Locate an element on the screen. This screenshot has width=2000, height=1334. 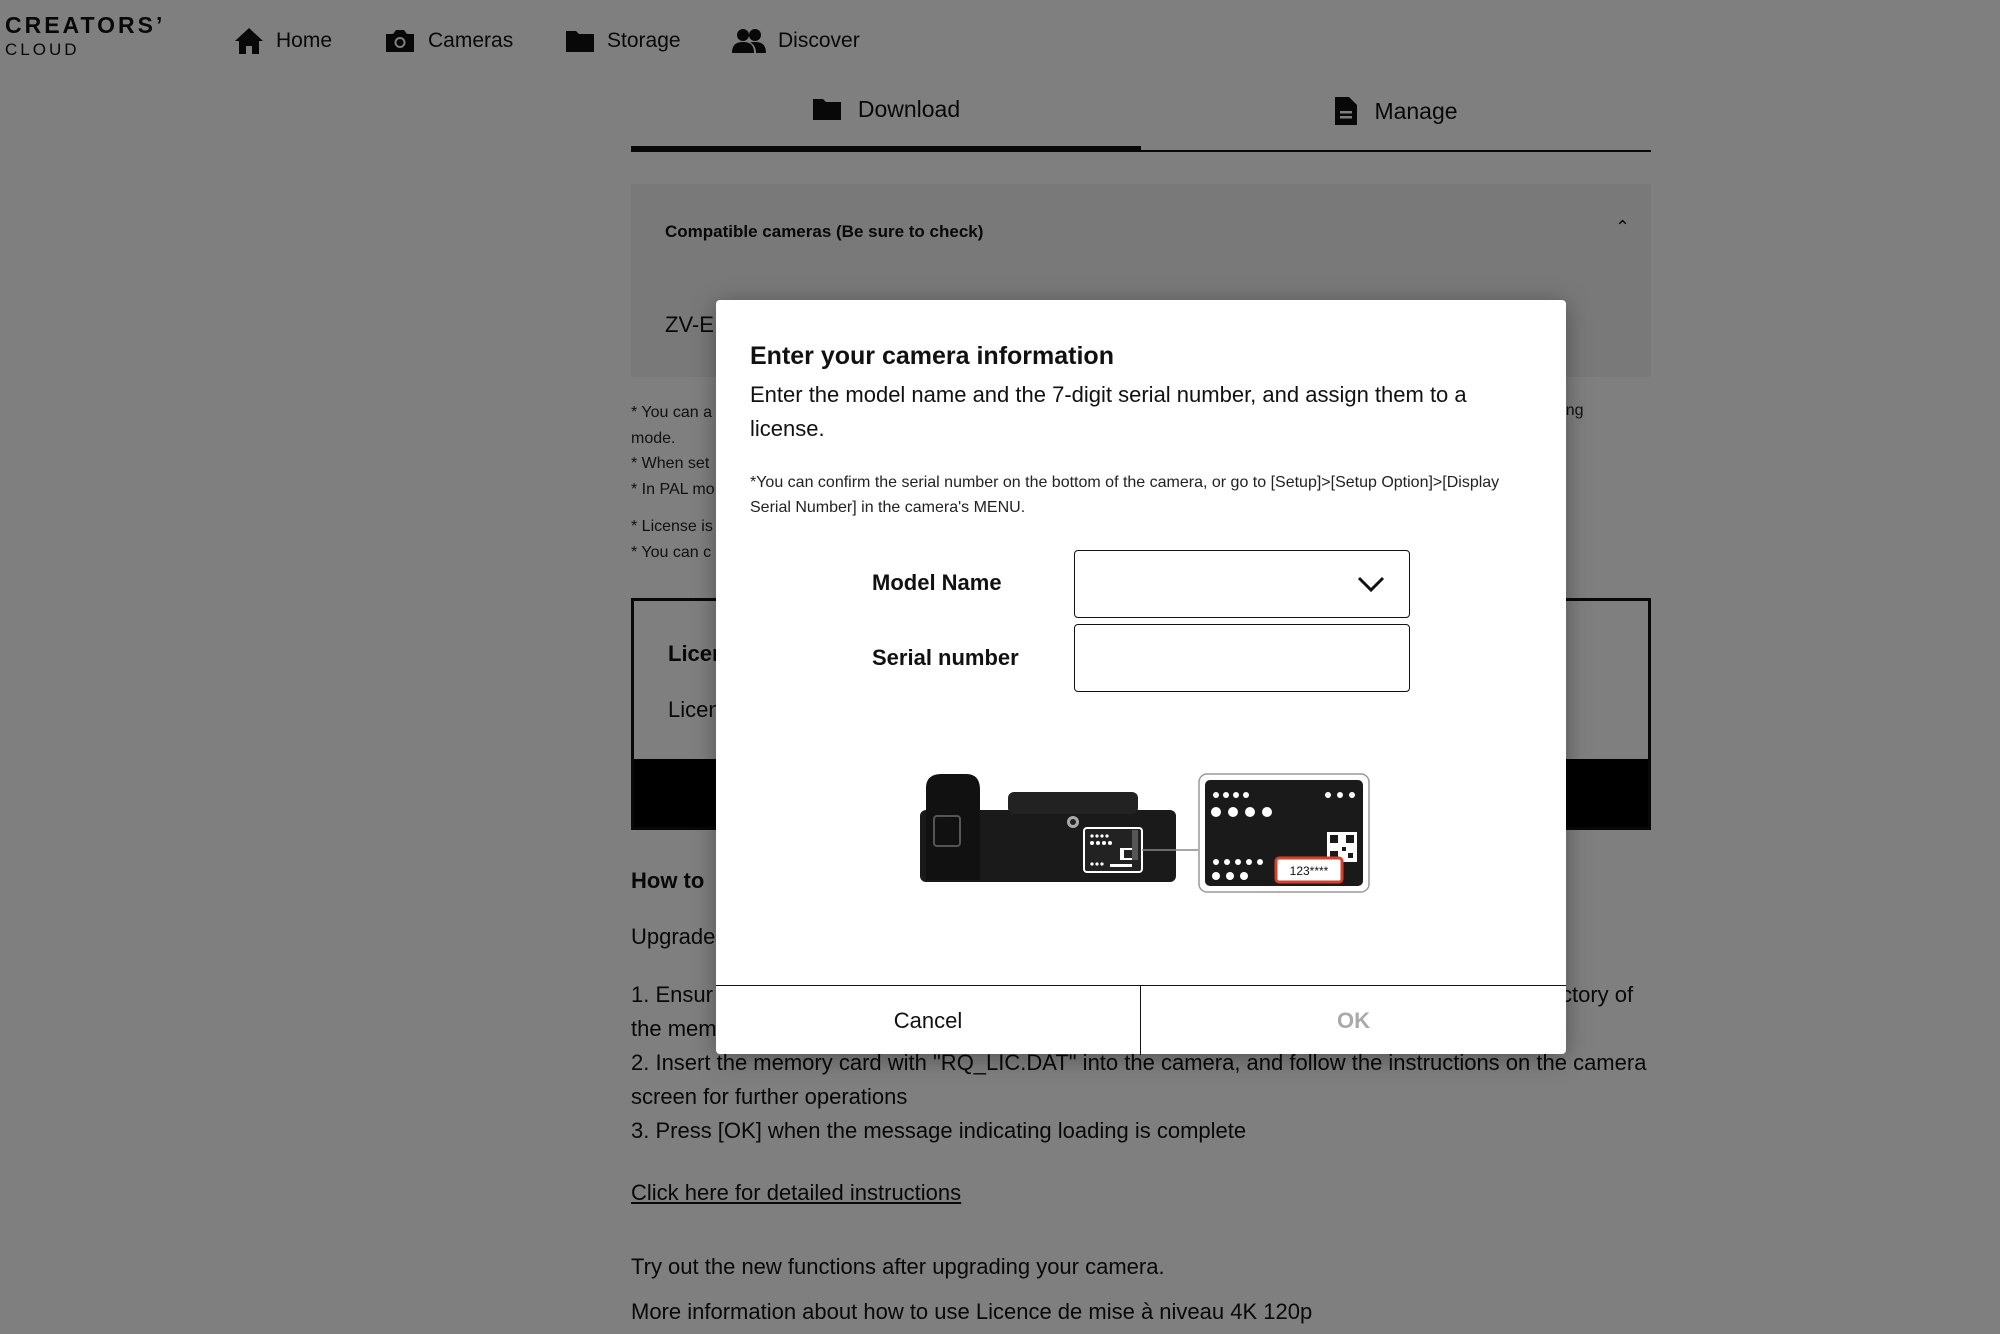
serial-sample-text: 123**** is located at coordinates (1309, 871).